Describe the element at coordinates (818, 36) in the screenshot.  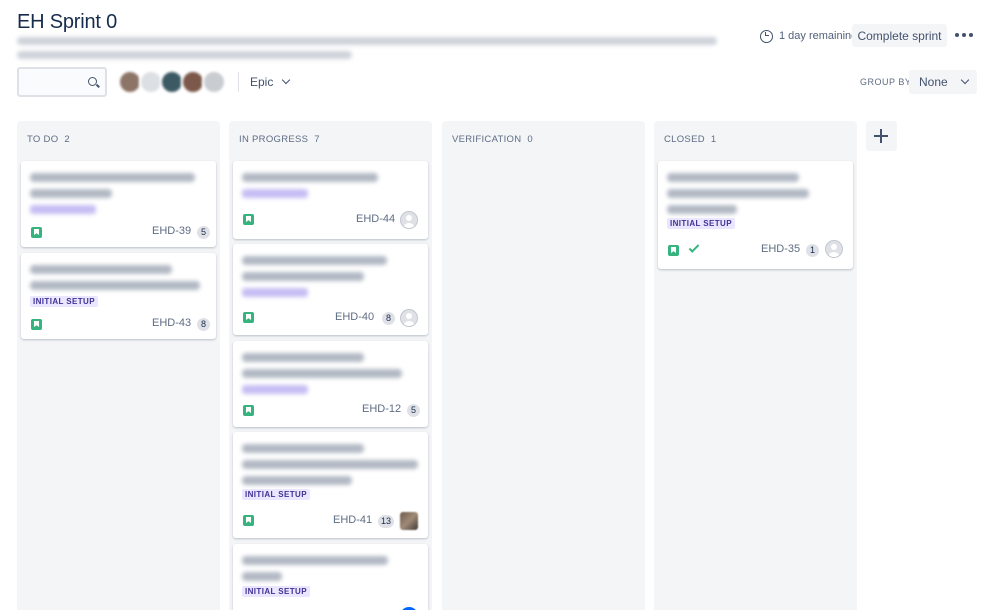
I see `remaining-text: 1 day remaining` at that location.